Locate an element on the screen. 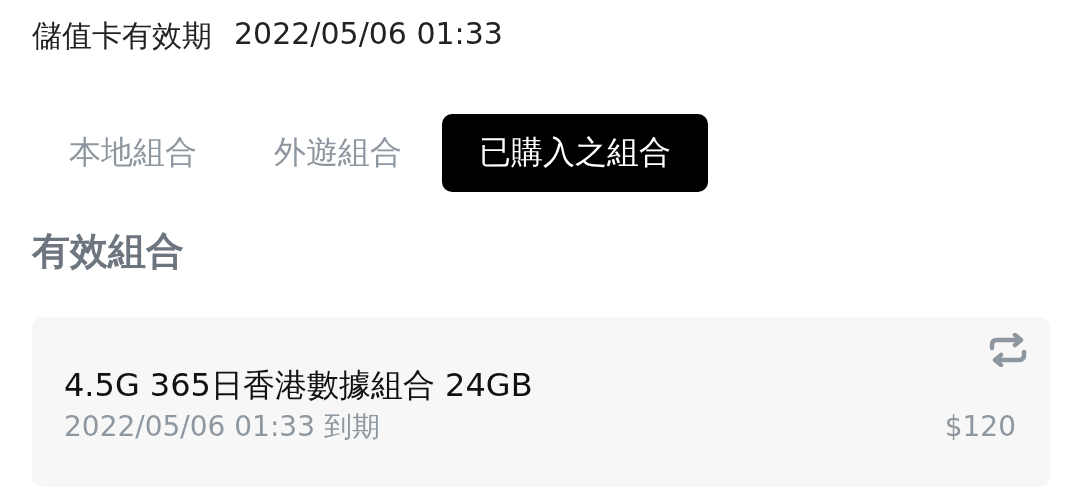  plan-price: $120 is located at coordinates (980, 427).